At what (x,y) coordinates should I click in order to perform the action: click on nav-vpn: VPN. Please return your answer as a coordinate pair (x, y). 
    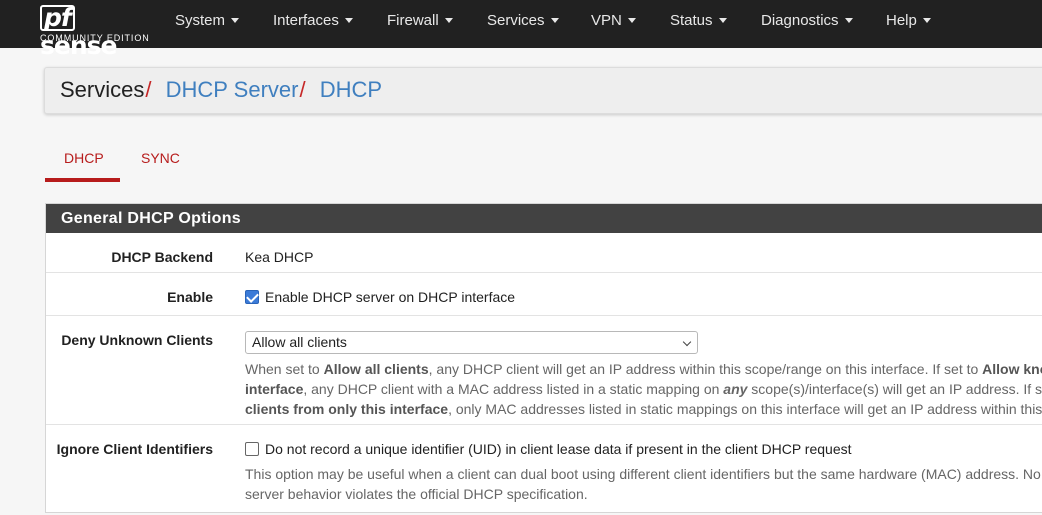
    Looking at the image, I should click on (613, 24).